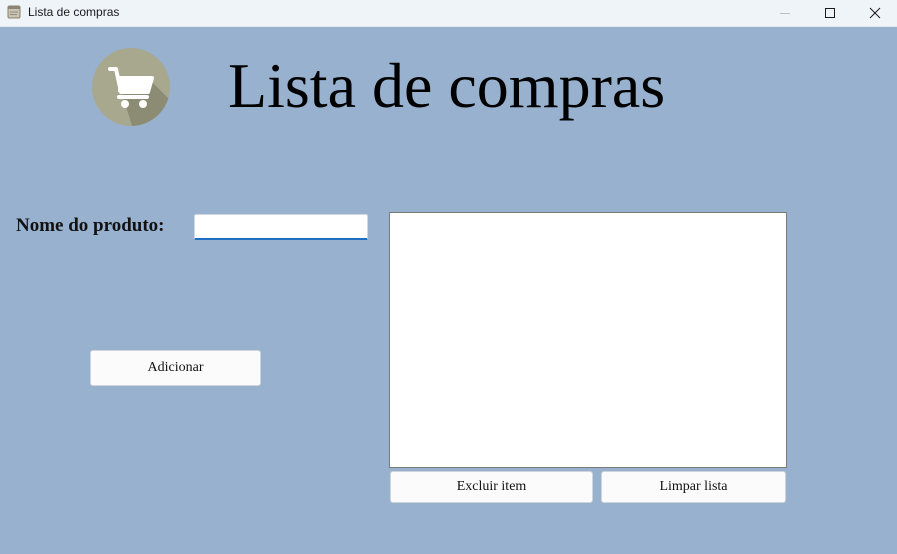 The image size is (897, 554). What do you see at coordinates (131, 87) in the screenshot?
I see `shopping-cart-icon` at bounding box center [131, 87].